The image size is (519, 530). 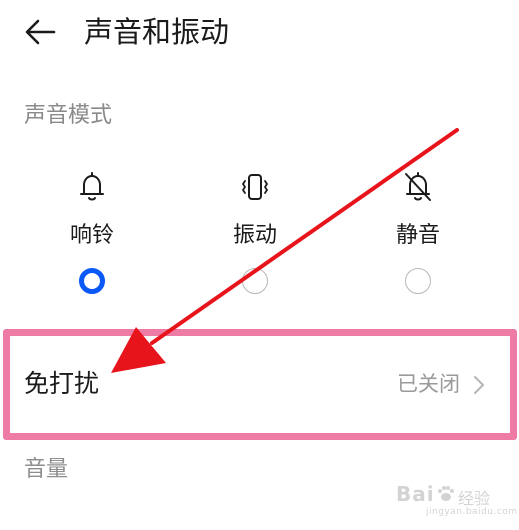 I want to click on do-not-disturb-status: 已关闭, so click(x=428, y=384).